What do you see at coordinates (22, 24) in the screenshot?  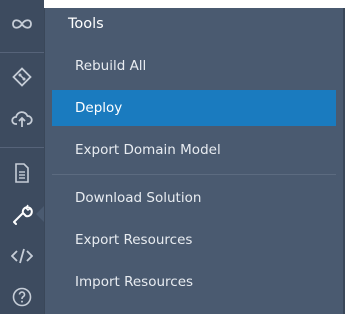 I see `infinity-icon` at bounding box center [22, 24].